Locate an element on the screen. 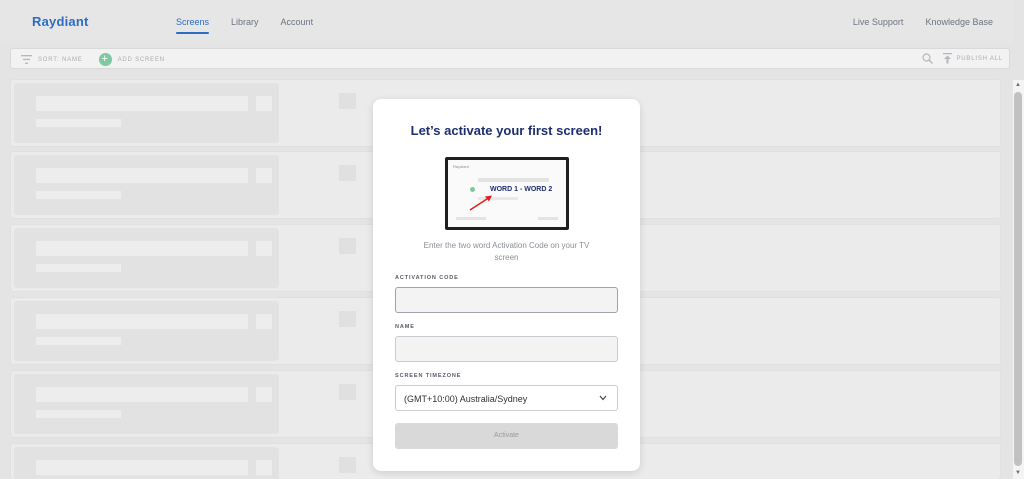 The image size is (1024, 479). tv-screen: Raydiant WORD 1 - WORD 2 is located at coordinates (507, 193).